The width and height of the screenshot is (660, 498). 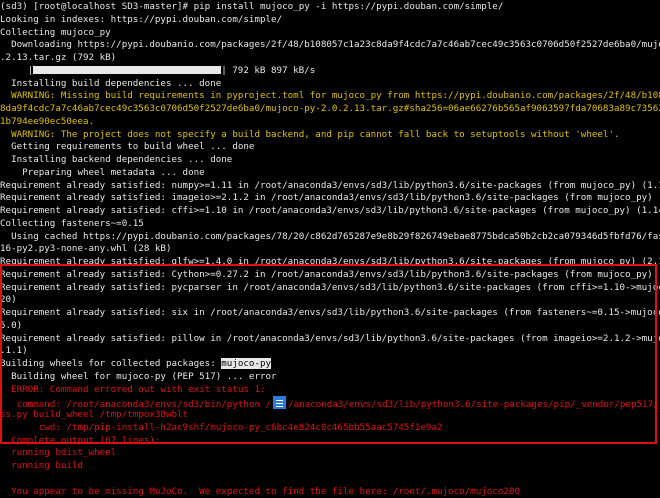 I want to click on selected-package-text: mujoco-py, so click(x=246, y=363).